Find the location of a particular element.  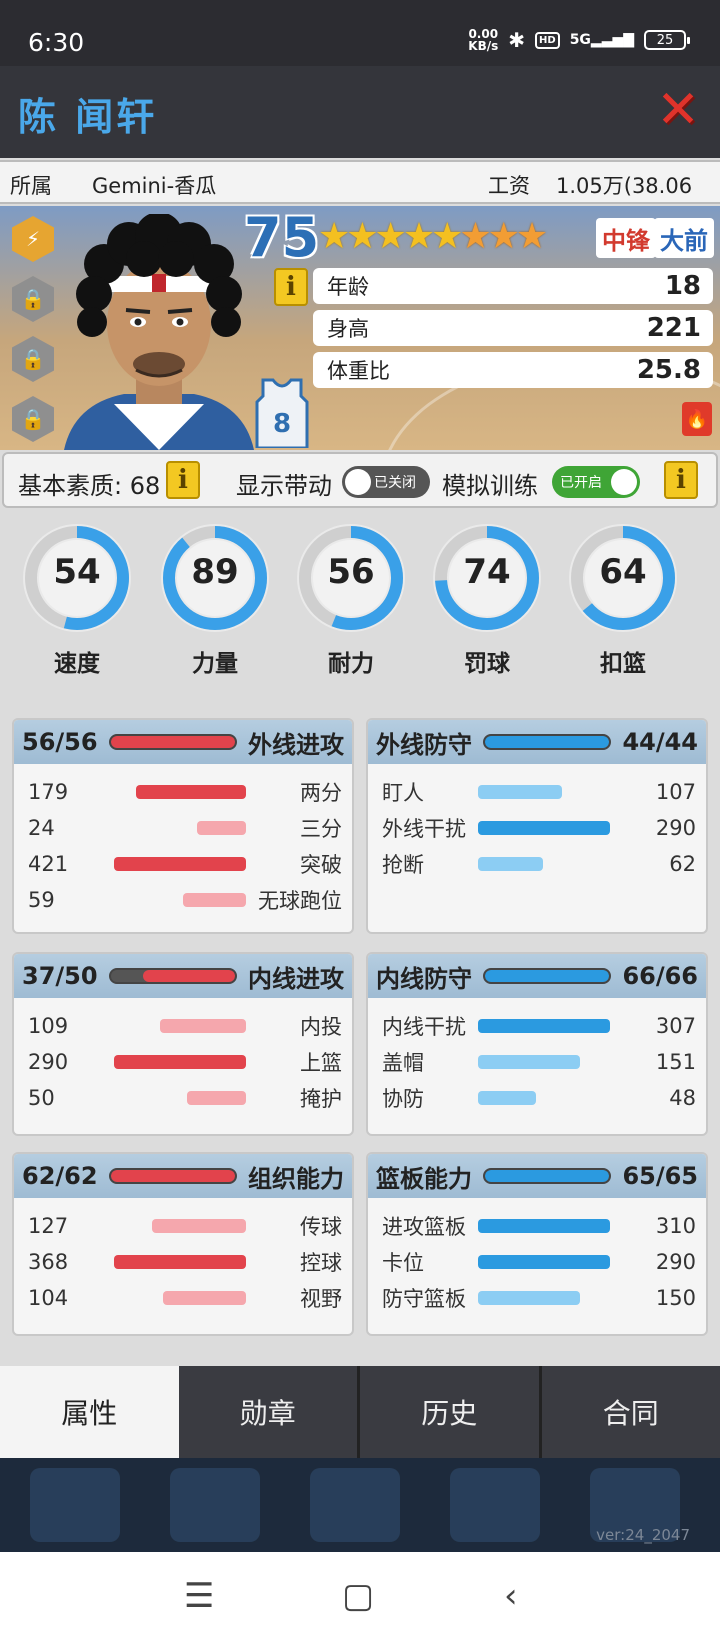

system-nav-bar: ☰ ▢ ‹ is located at coordinates (360, 1596).